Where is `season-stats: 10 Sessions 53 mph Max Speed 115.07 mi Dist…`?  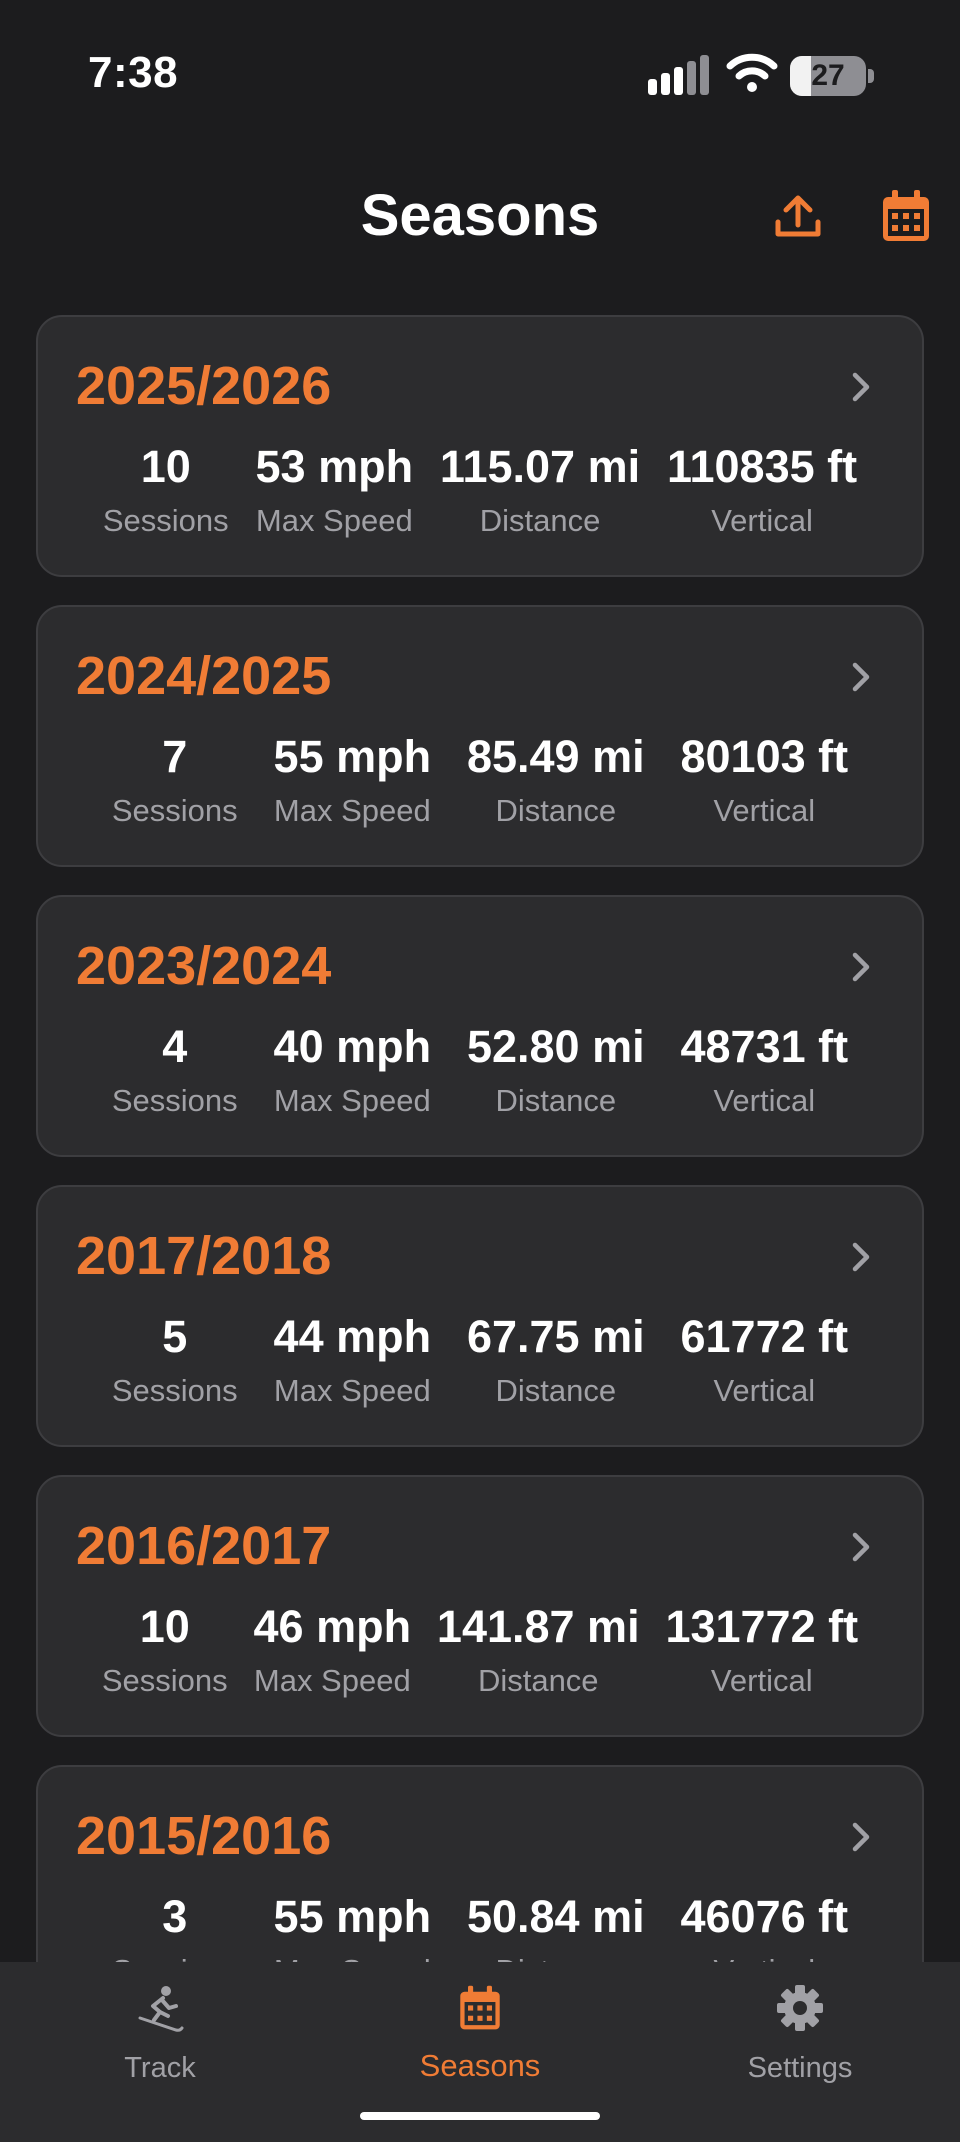
season-stats: 10 Sessions 53 mph Max Speed 115.07 mi Dist… is located at coordinates (480, 490).